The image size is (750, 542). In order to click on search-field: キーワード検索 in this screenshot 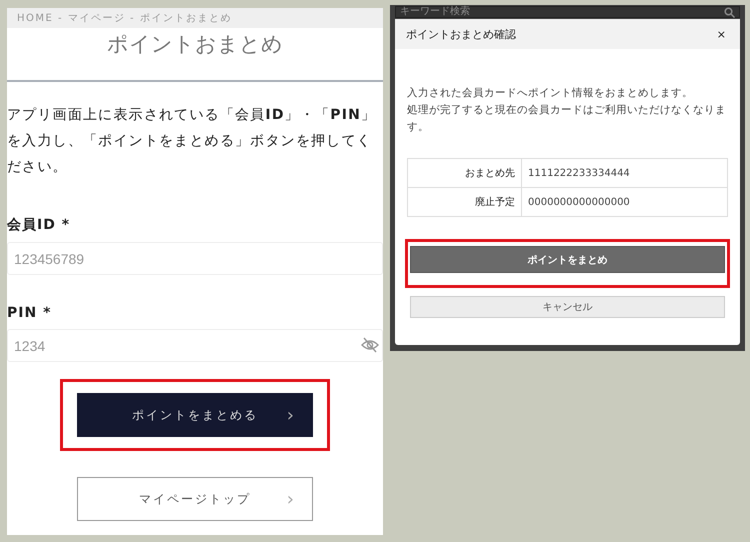, I will do `click(567, 12)`.